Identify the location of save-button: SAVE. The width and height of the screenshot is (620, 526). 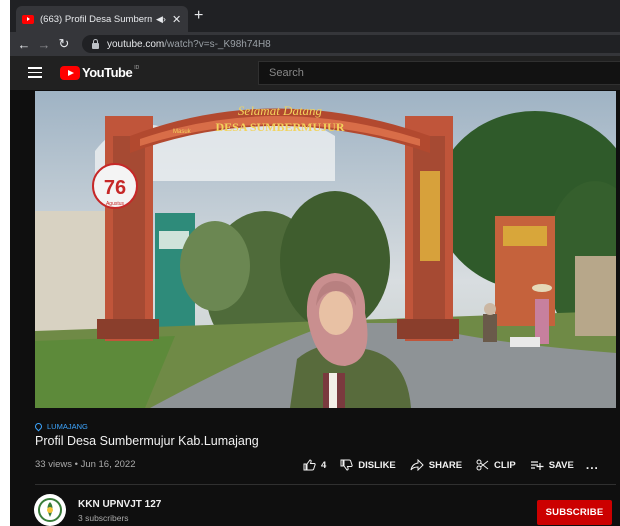
(552, 465).